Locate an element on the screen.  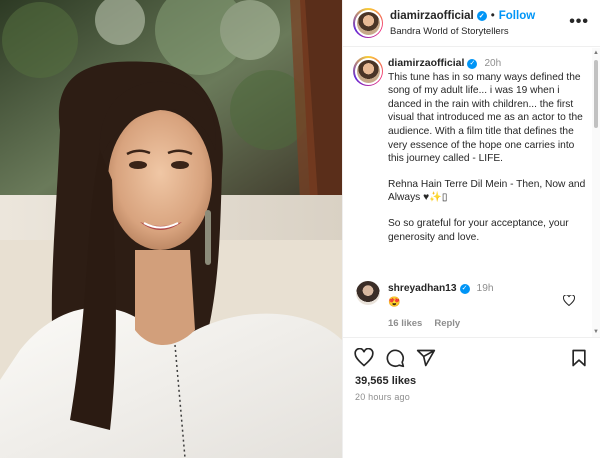
post-author-row: diamirzaofficial ✓ • Follow is located at coordinates (462, 16).